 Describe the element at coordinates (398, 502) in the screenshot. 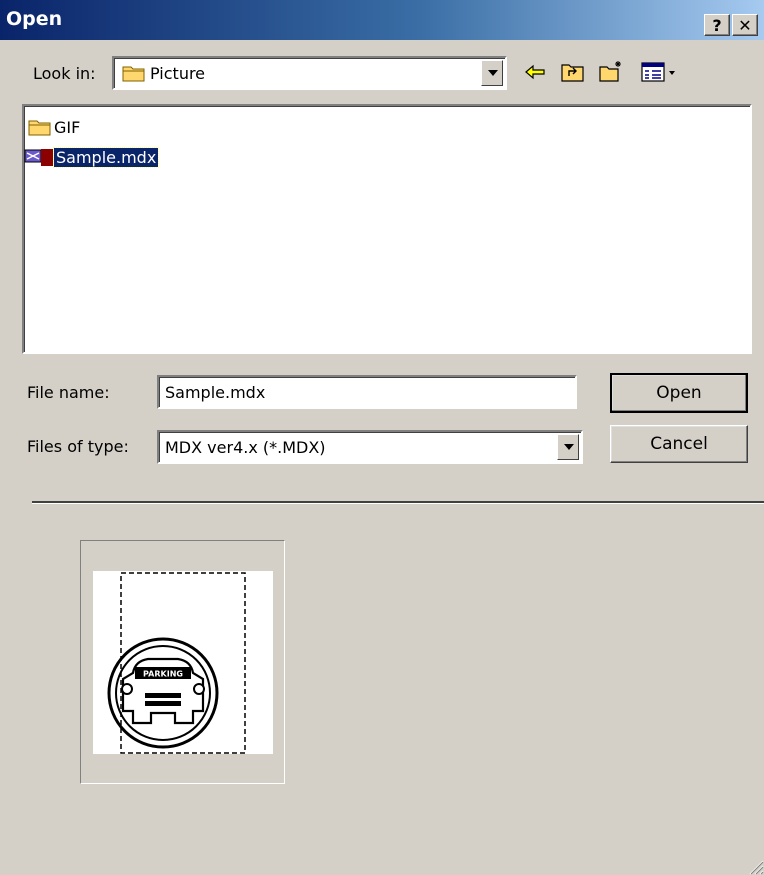

I see `separator` at that location.